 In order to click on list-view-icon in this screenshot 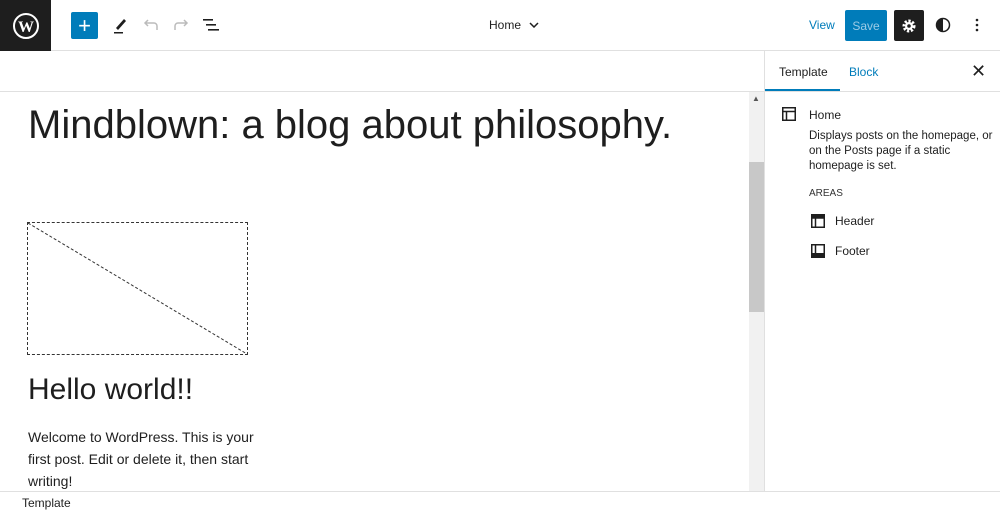, I will do `click(211, 25)`.